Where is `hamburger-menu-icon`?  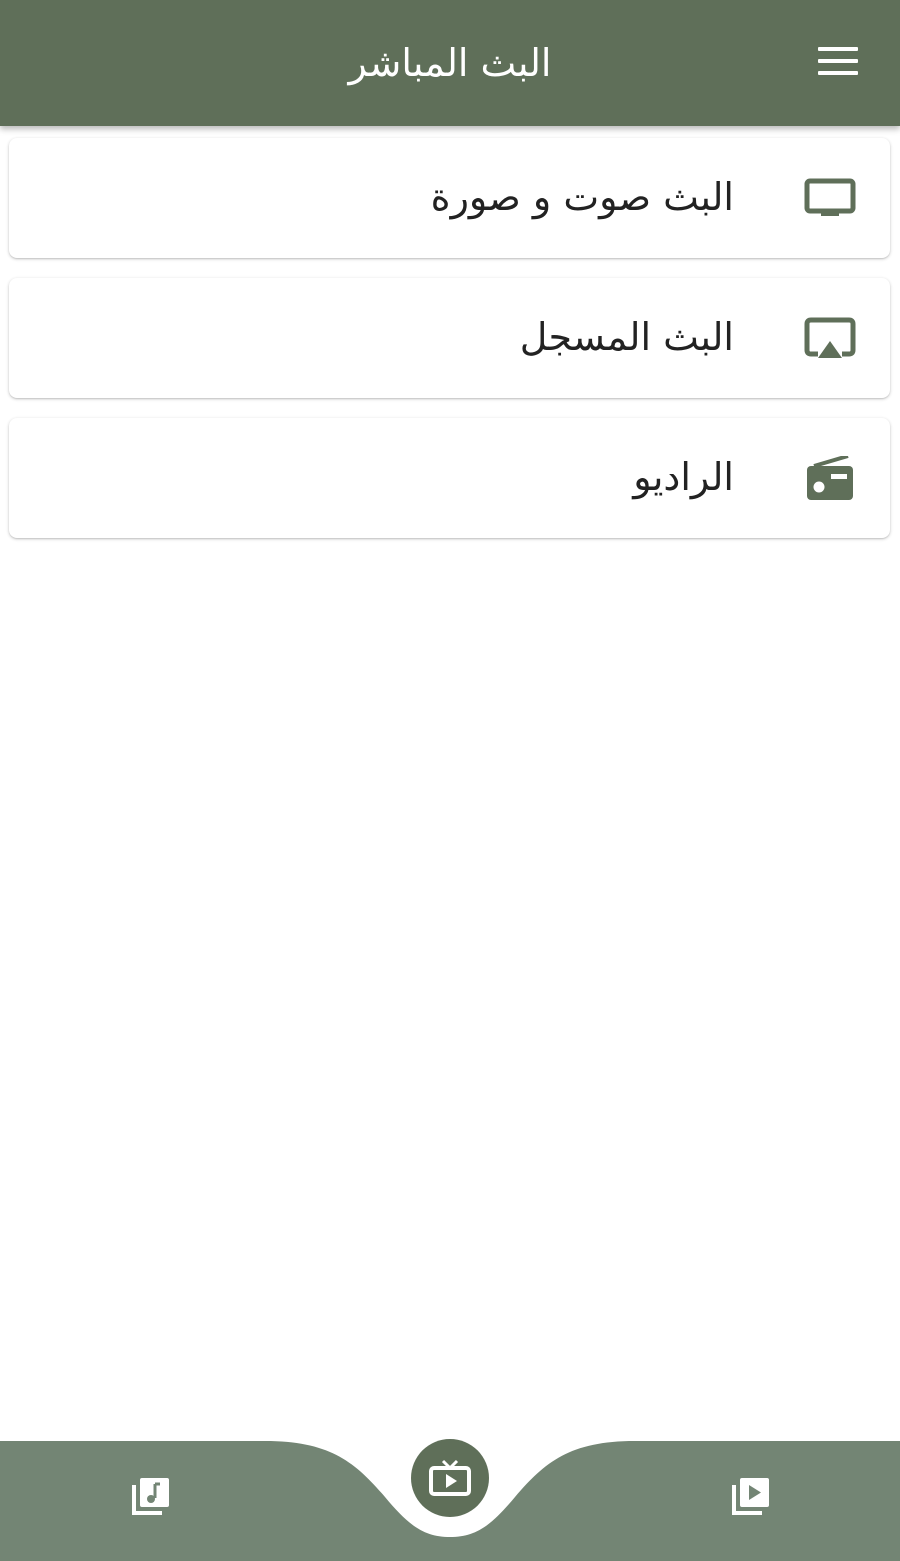 hamburger-menu-icon is located at coordinates (839, 64).